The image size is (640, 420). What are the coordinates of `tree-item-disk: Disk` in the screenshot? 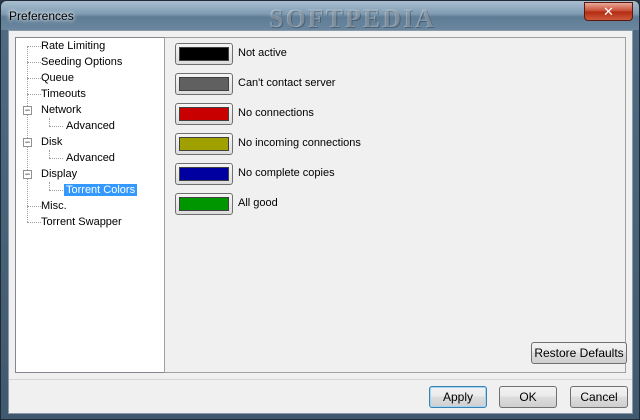 It's located at (51, 142).